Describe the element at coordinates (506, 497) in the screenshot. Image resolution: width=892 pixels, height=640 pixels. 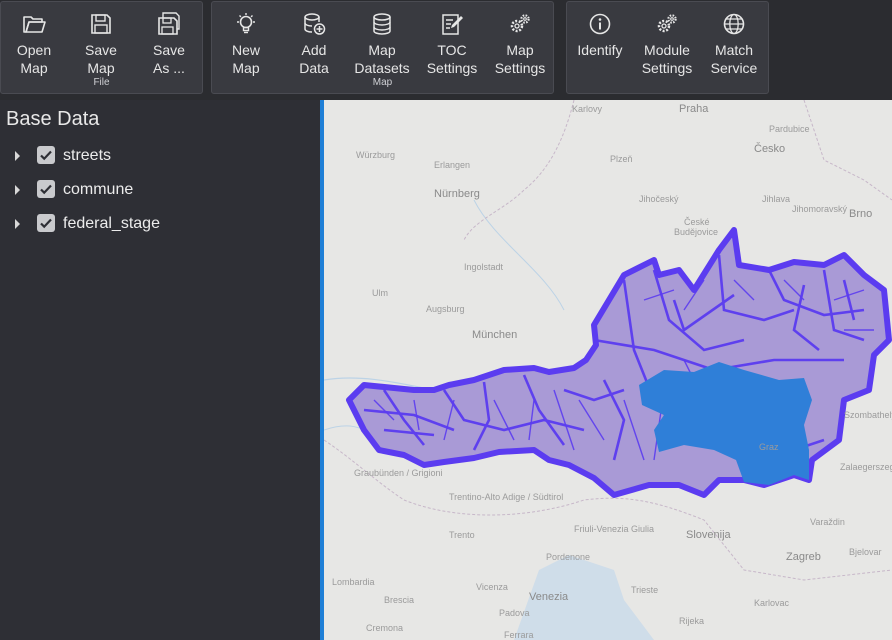
I see `map-label: Trentino-Alto Adige / Südtirol` at that location.